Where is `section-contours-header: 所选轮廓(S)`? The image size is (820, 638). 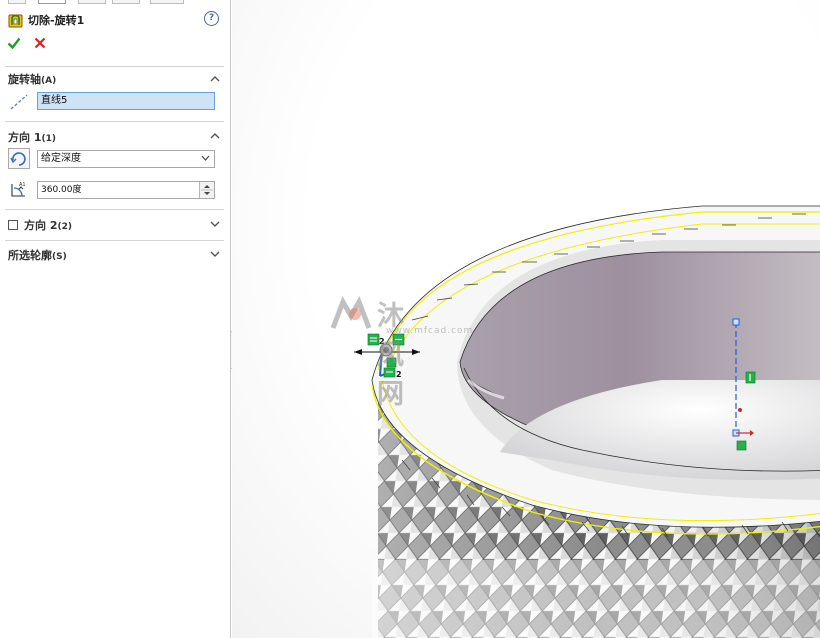 section-contours-header: 所选轮廓(S) is located at coordinates (37, 255).